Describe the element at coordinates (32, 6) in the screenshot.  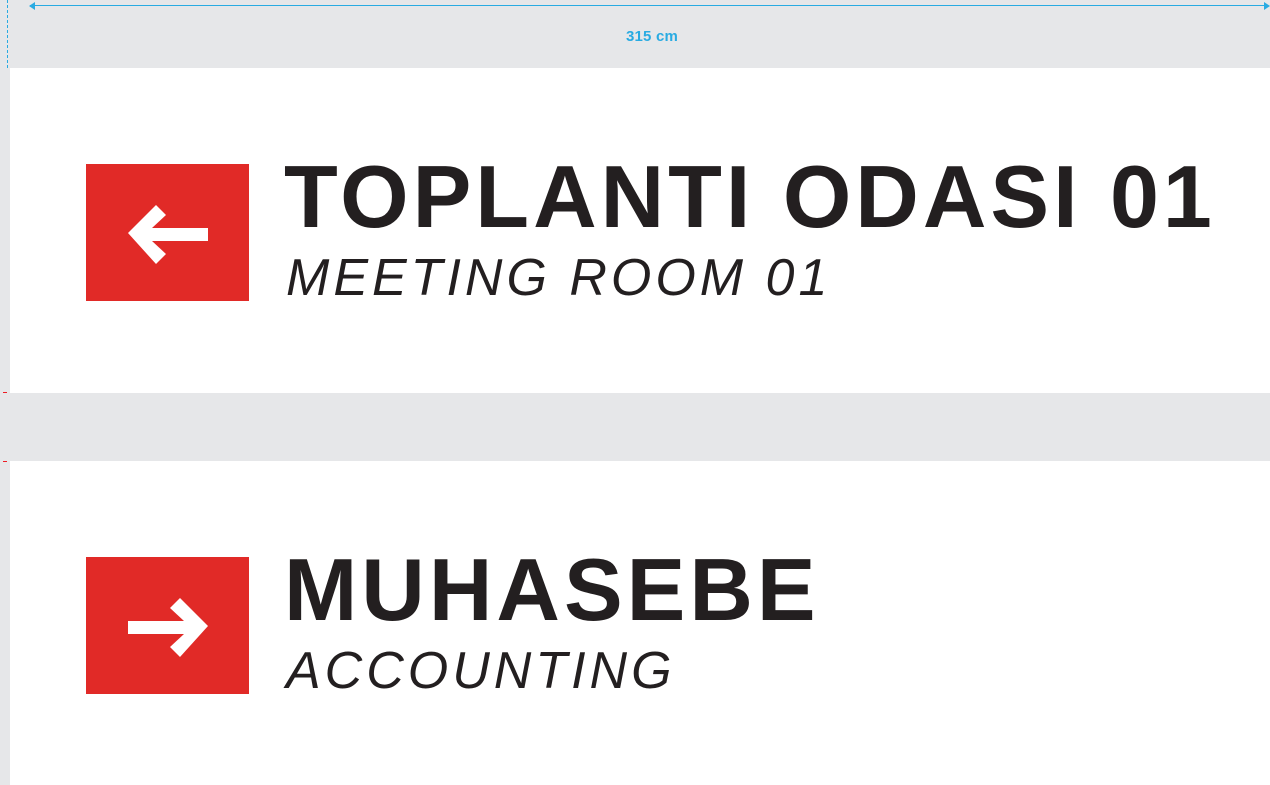
I see `dimension-arrow-left-icon` at that location.